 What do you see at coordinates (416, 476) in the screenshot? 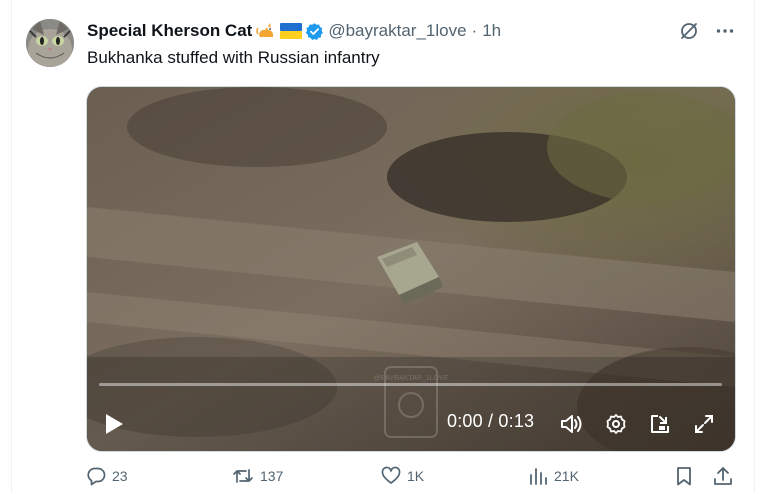
I see `like-count: 1K` at bounding box center [416, 476].